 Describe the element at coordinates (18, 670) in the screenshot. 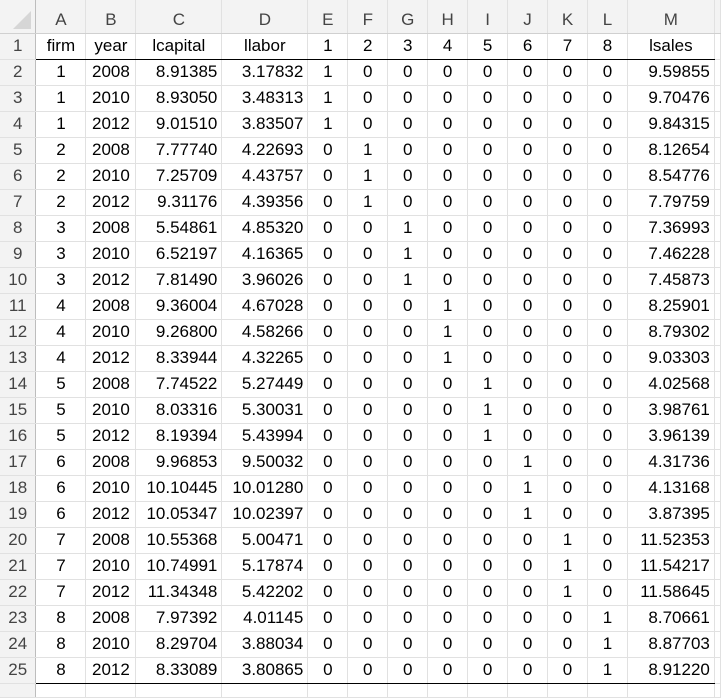

I see `row-header: 25` at that location.